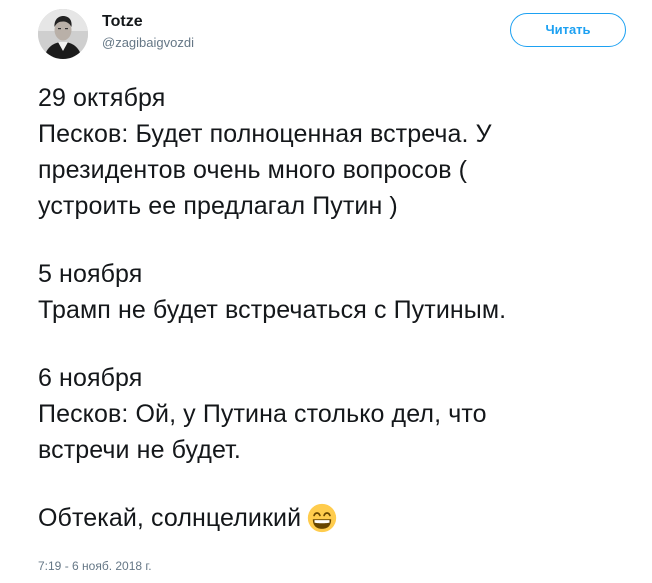 The height and width of the screenshot is (583, 652). Describe the element at coordinates (253, 170) in the screenshot. I see `tweet-line: президентов очень много вопросов (` at that location.